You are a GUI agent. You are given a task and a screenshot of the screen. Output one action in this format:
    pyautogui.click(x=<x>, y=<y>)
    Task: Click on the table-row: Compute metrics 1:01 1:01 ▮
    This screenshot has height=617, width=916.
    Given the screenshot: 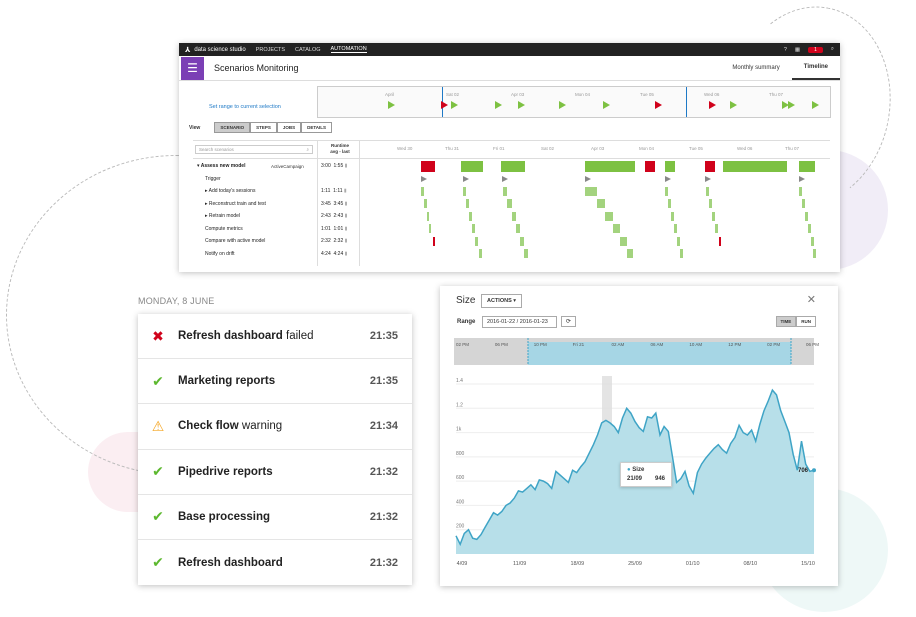 What is the action you would take?
    pyautogui.click(x=511, y=229)
    